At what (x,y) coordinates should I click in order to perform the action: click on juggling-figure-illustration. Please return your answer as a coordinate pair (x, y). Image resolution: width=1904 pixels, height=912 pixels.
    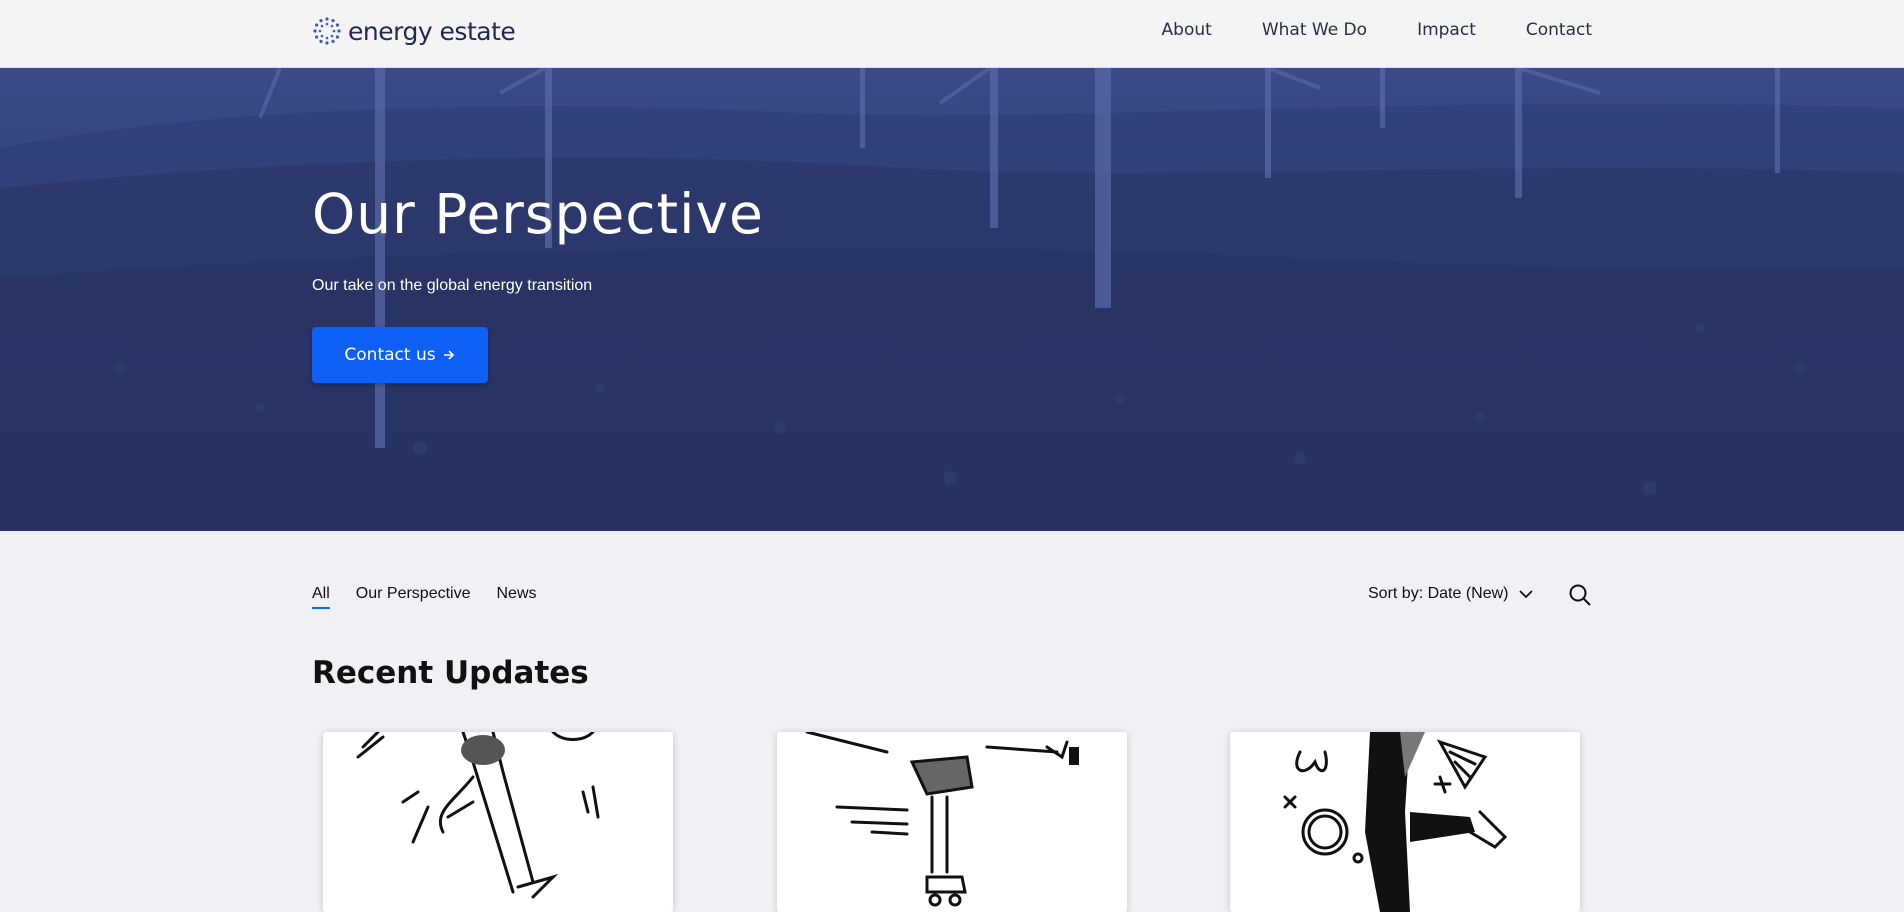
    Looking at the image, I should click on (1395, 822).